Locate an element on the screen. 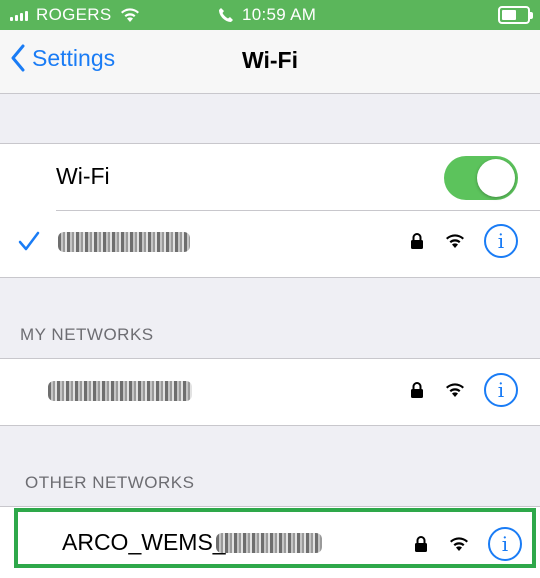  wifi-status-icon is located at coordinates (130, 15).